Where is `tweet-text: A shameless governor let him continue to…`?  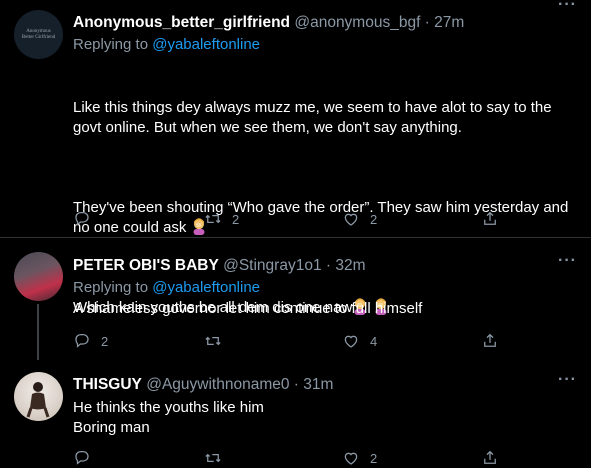
tweet-text: A shameless governor let him continue to… is located at coordinates (248, 308).